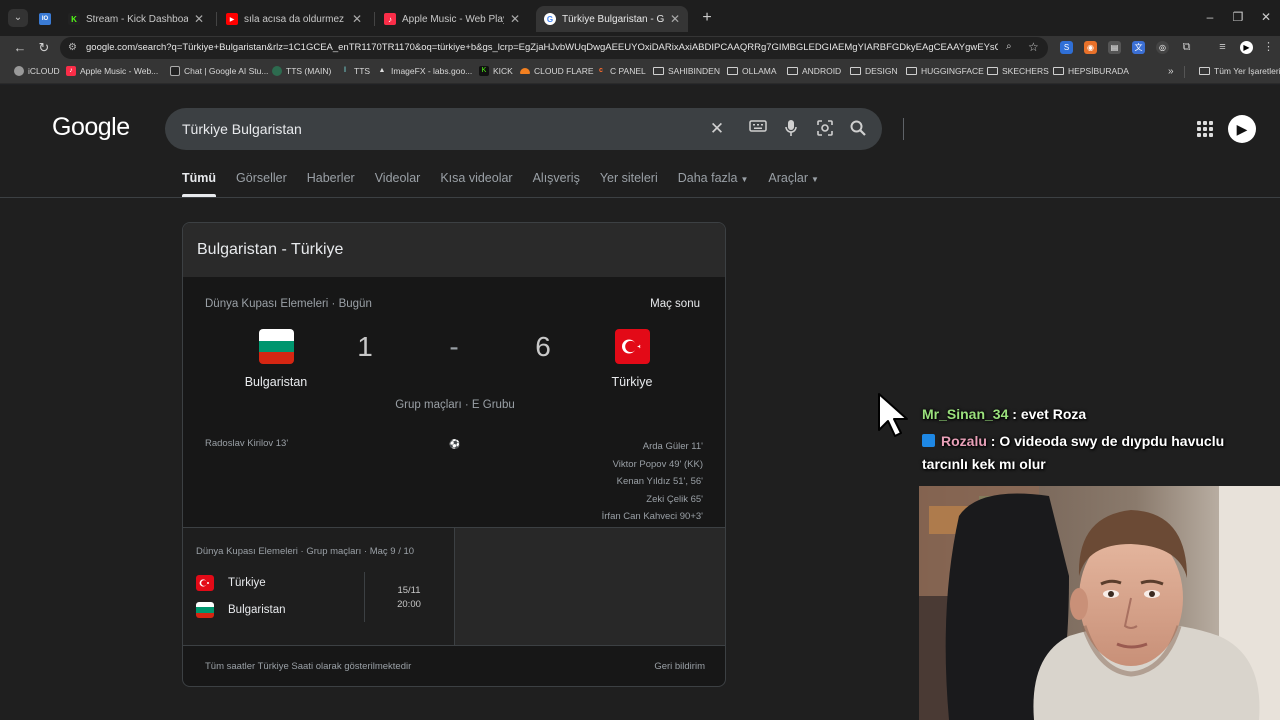  Describe the element at coordinates (247, 583) in the screenshot. I see `next-team-1: Türkiye` at that location.